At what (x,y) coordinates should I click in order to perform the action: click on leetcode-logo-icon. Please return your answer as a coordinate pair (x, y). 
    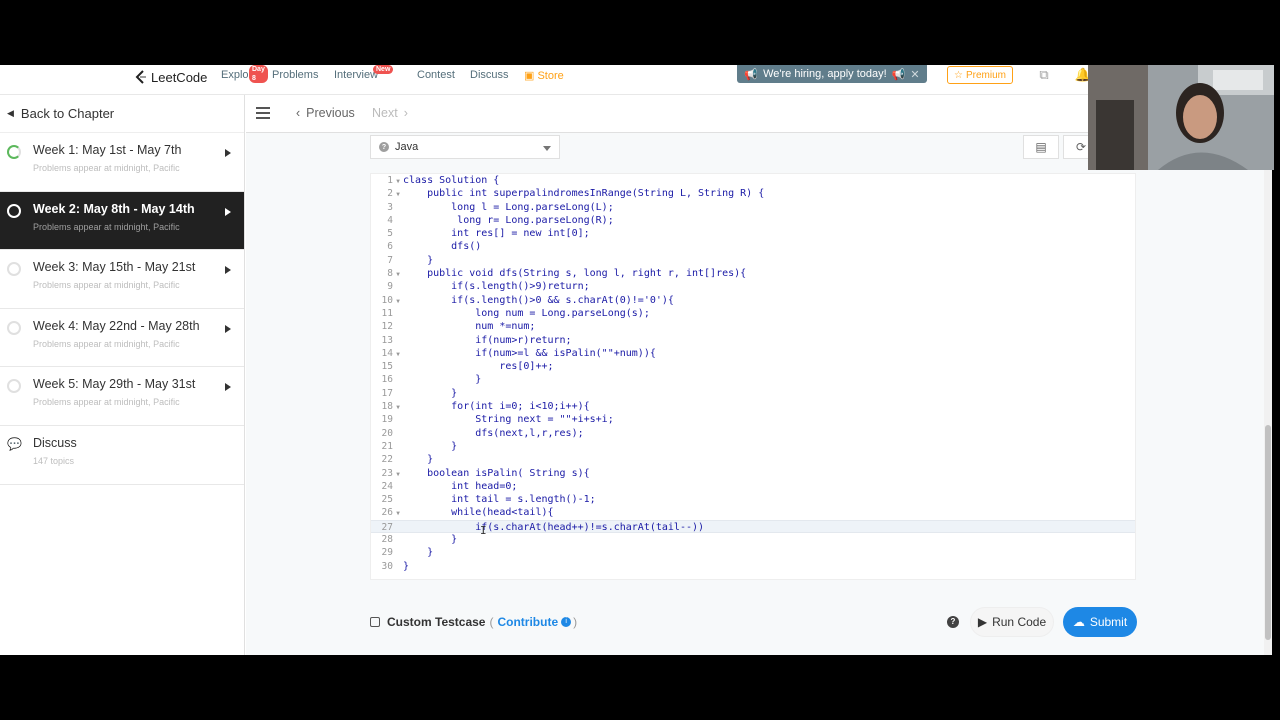
    Looking at the image, I should click on (140, 77).